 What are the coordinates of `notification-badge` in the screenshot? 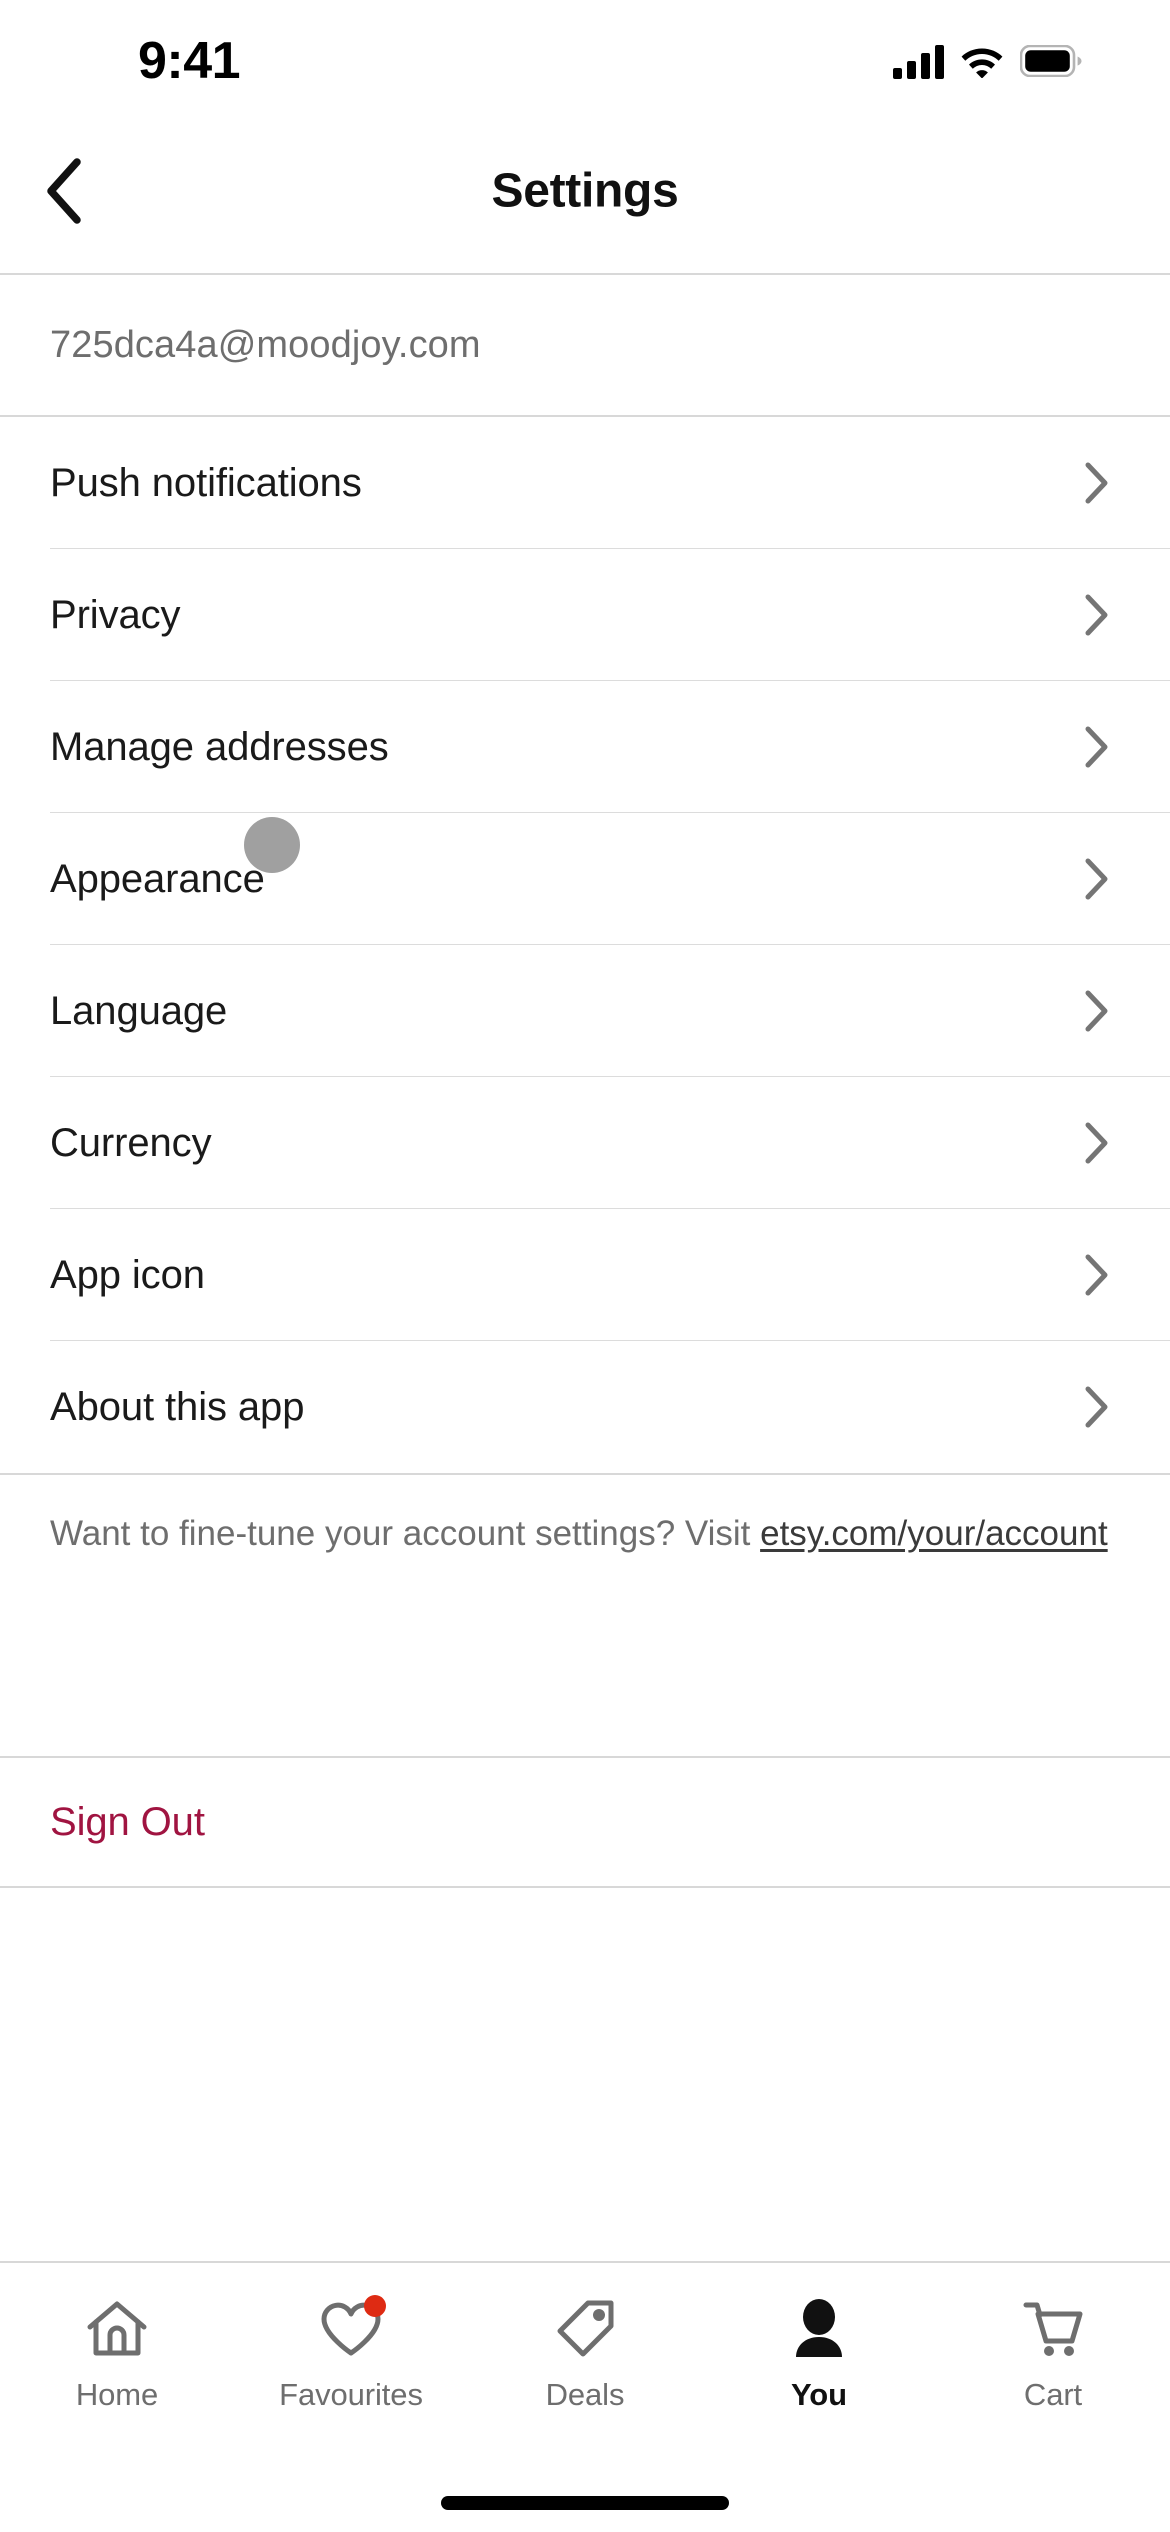 It's located at (375, 2306).